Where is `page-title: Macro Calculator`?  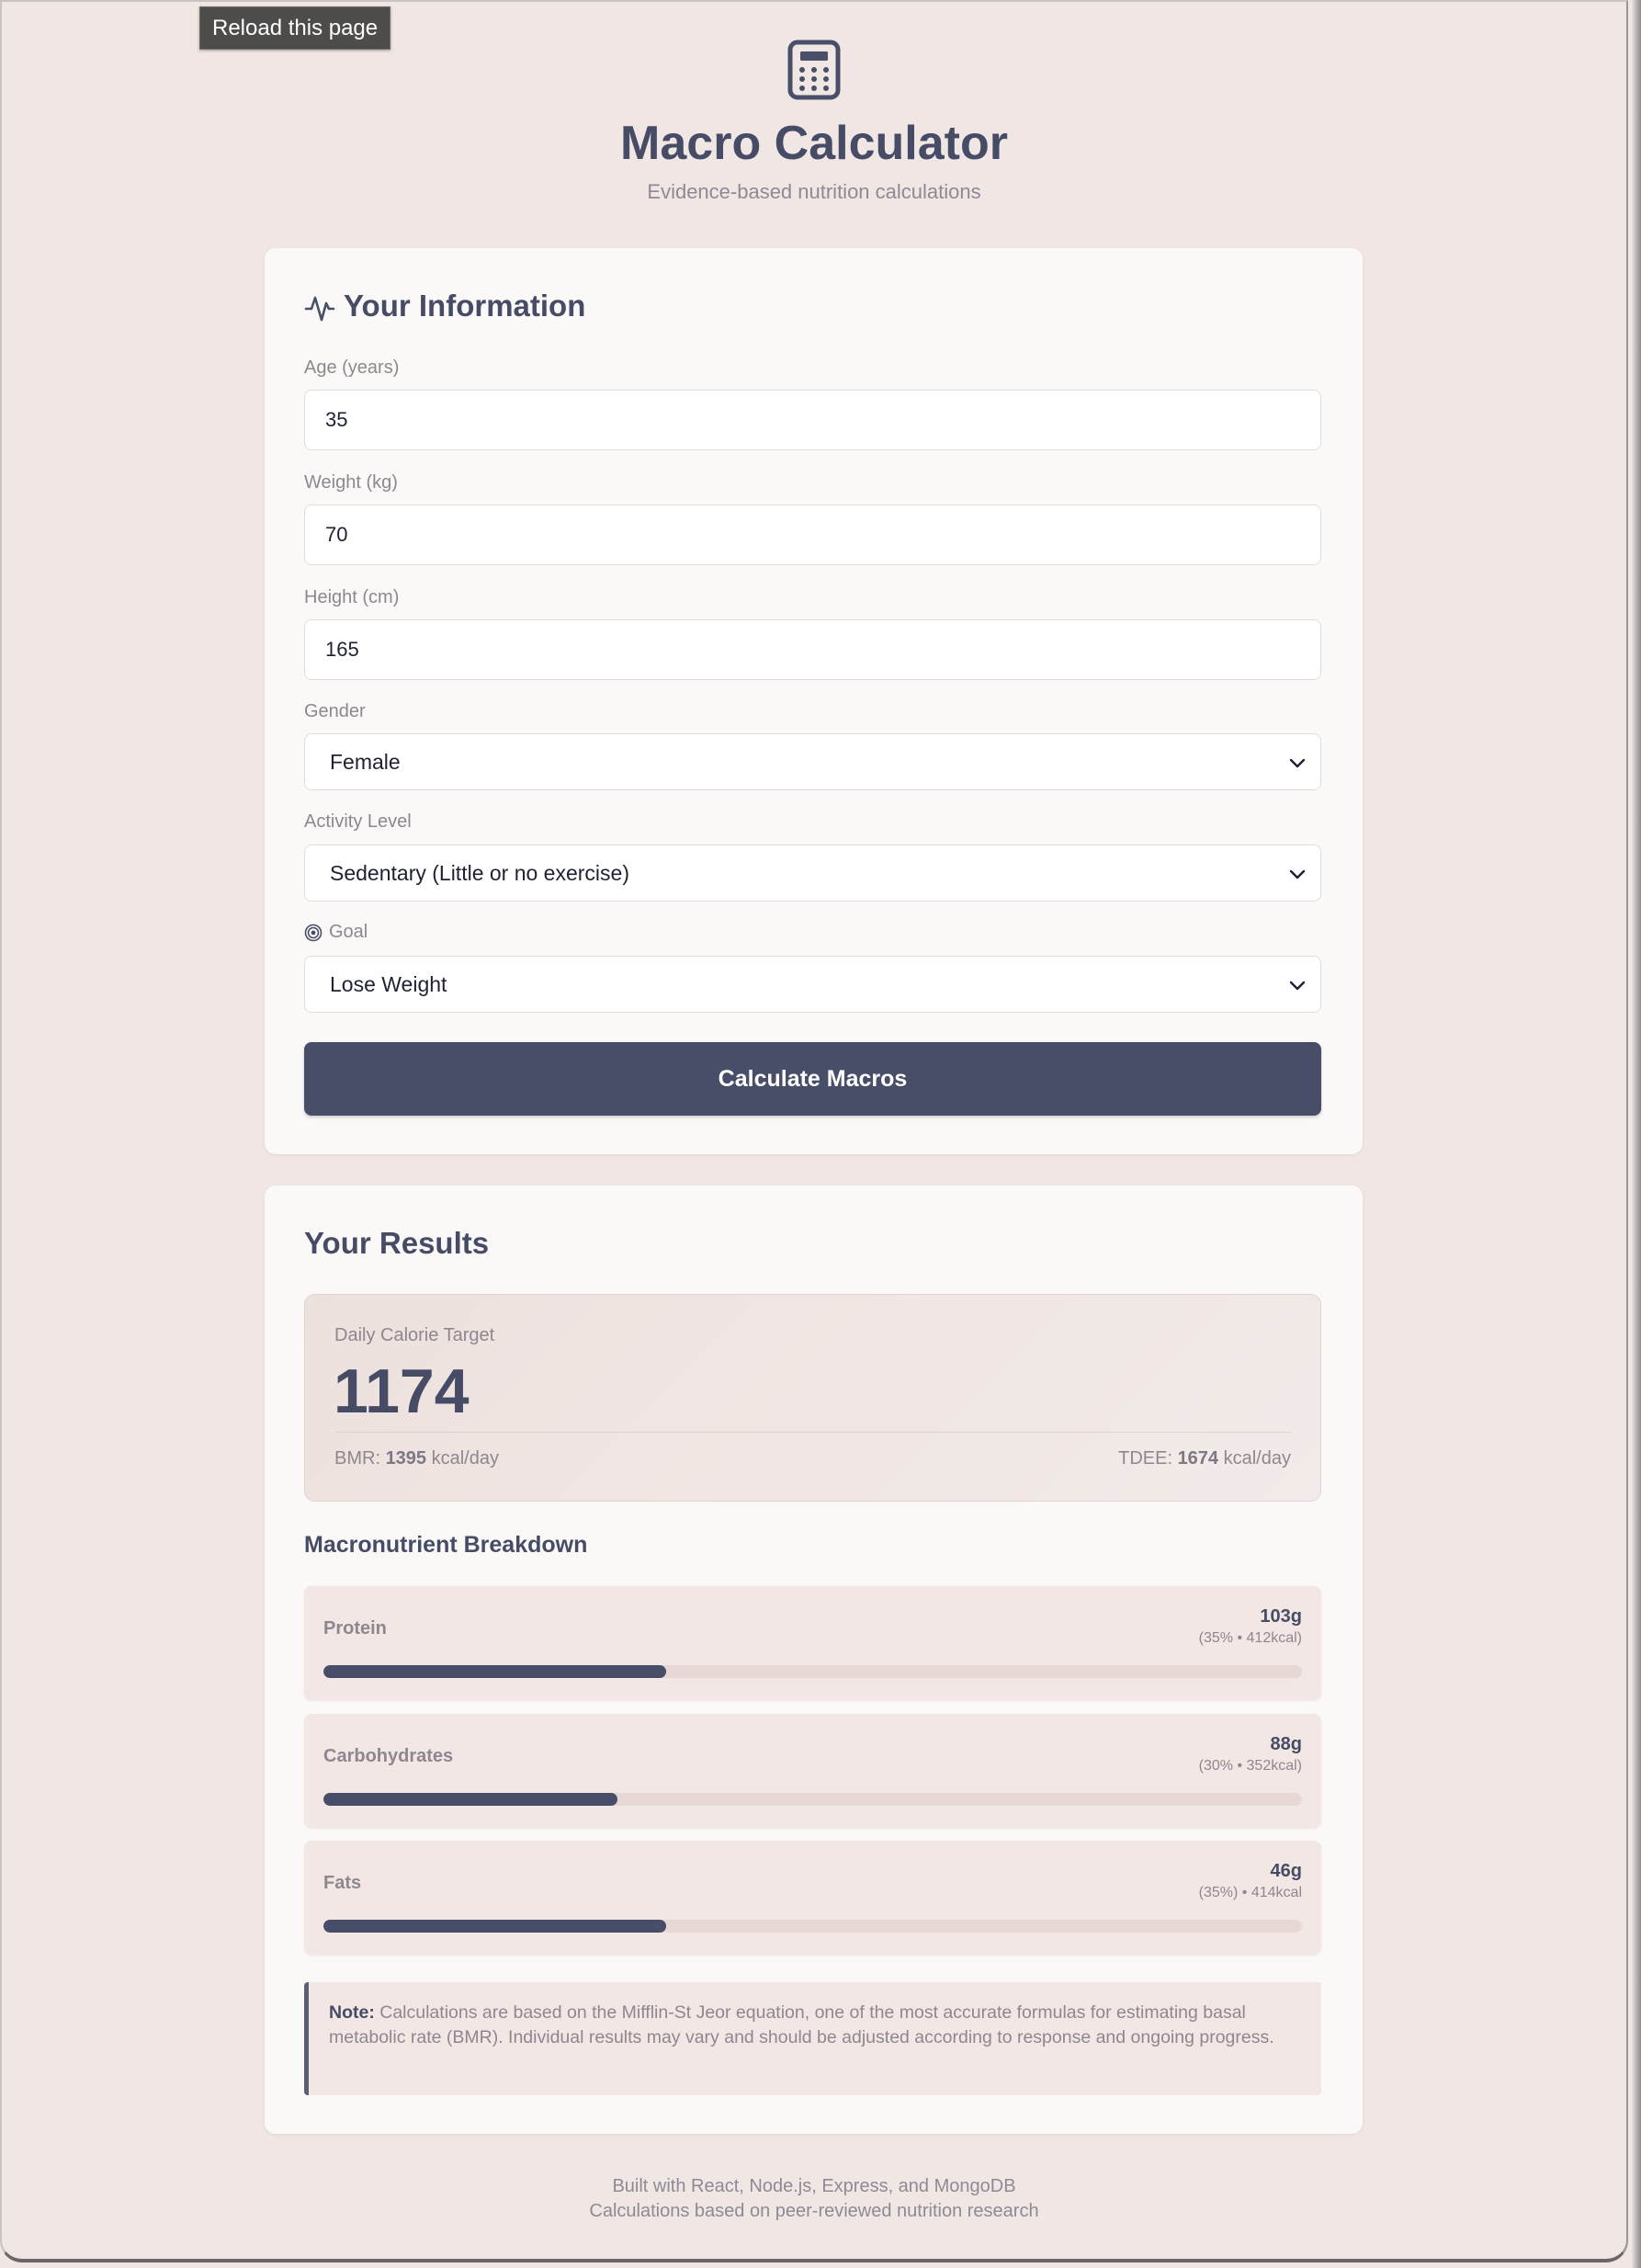 page-title: Macro Calculator is located at coordinates (814, 143).